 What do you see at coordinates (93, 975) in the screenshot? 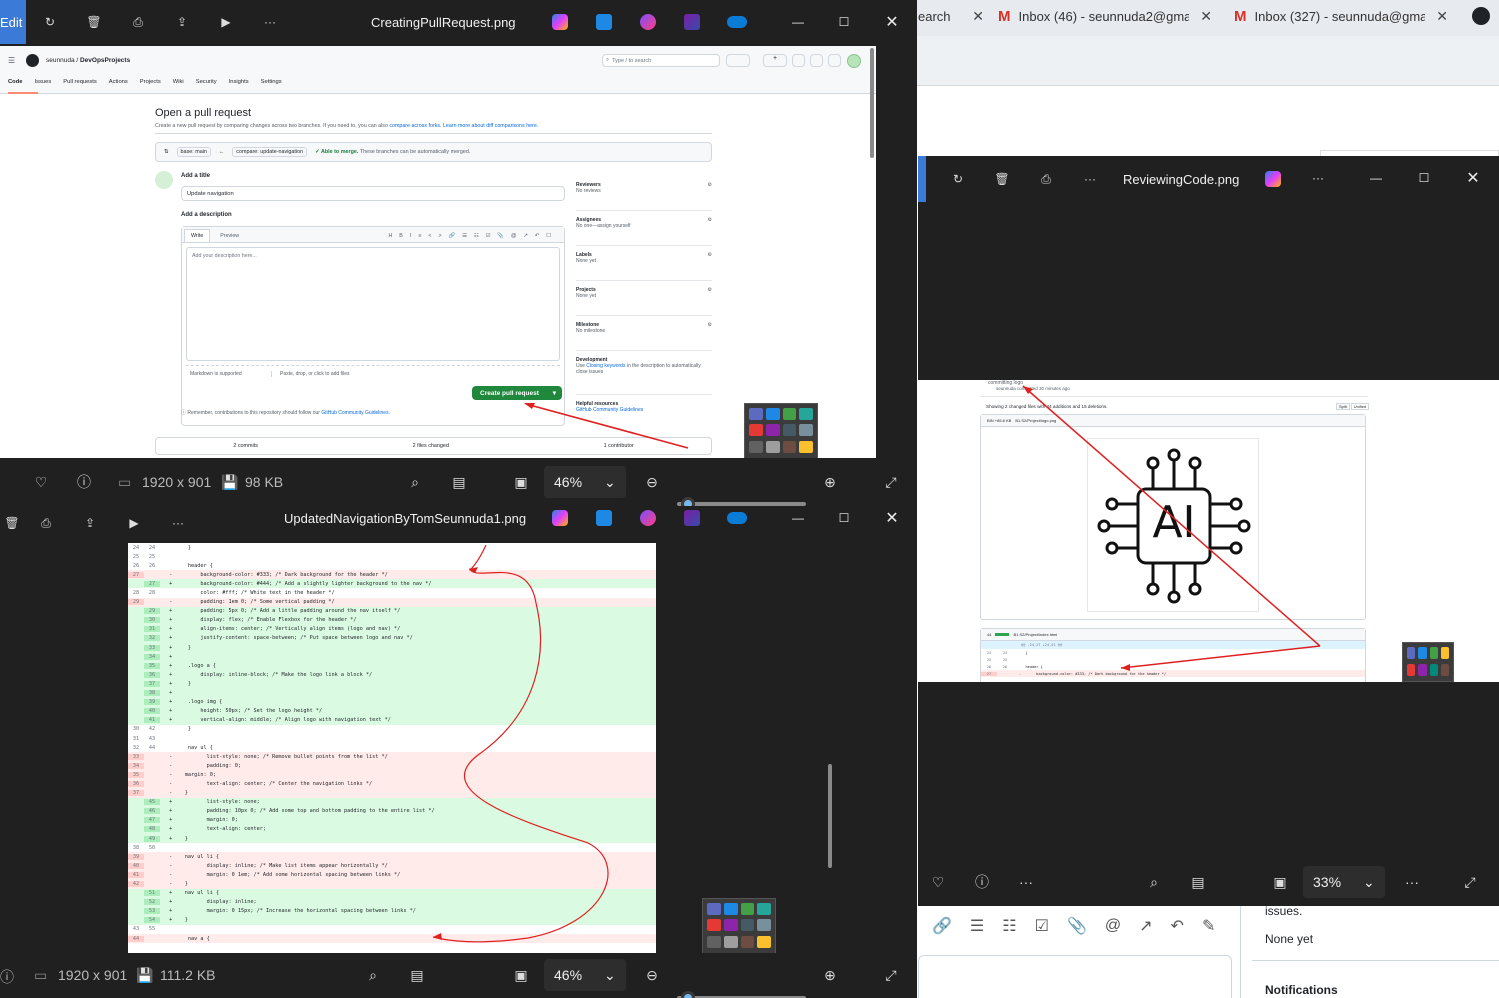
I see `image-dimensions: 1920 x 901` at bounding box center [93, 975].